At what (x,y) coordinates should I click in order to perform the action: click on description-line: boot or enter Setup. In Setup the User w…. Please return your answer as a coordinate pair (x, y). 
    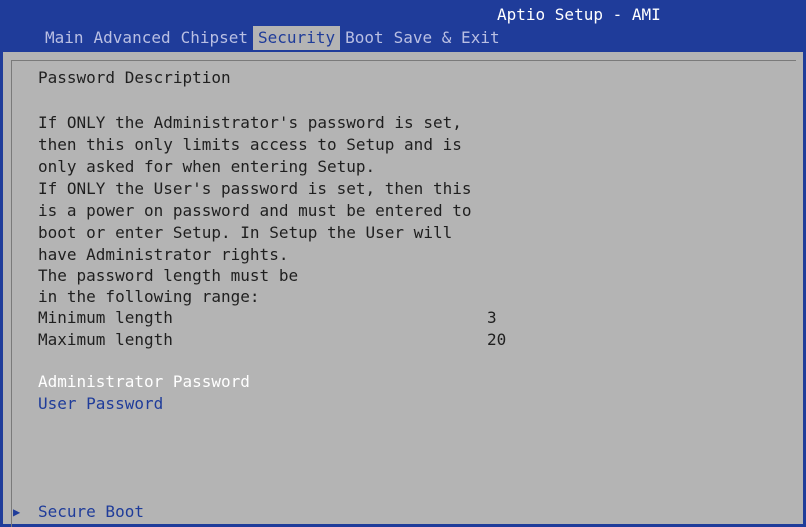
    Looking at the image, I should click on (245, 232).